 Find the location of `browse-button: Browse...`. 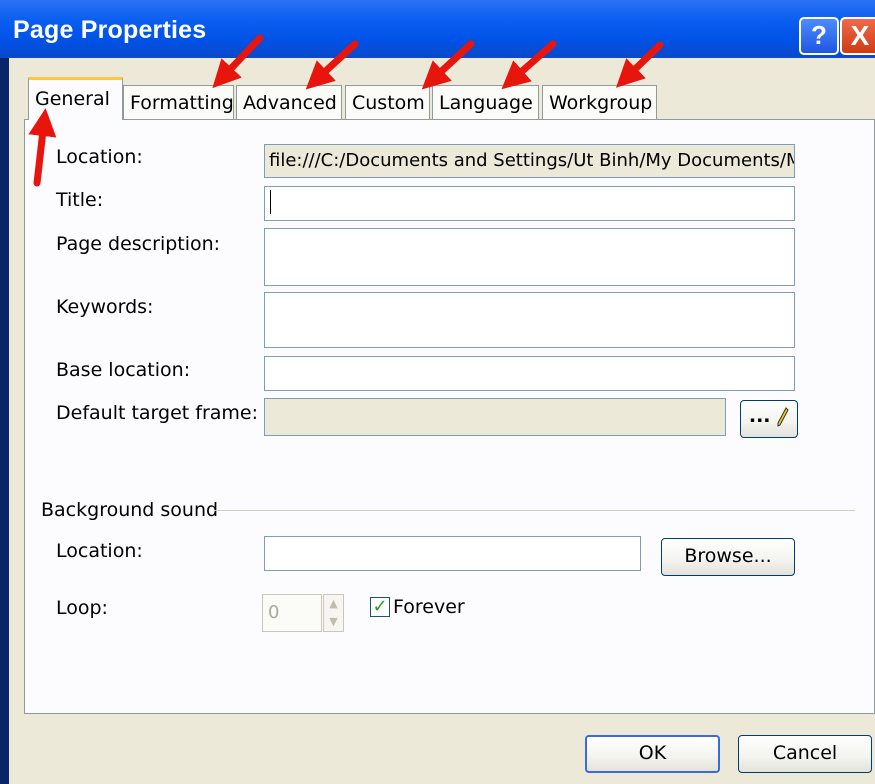

browse-button: Browse... is located at coordinates (728, 557).